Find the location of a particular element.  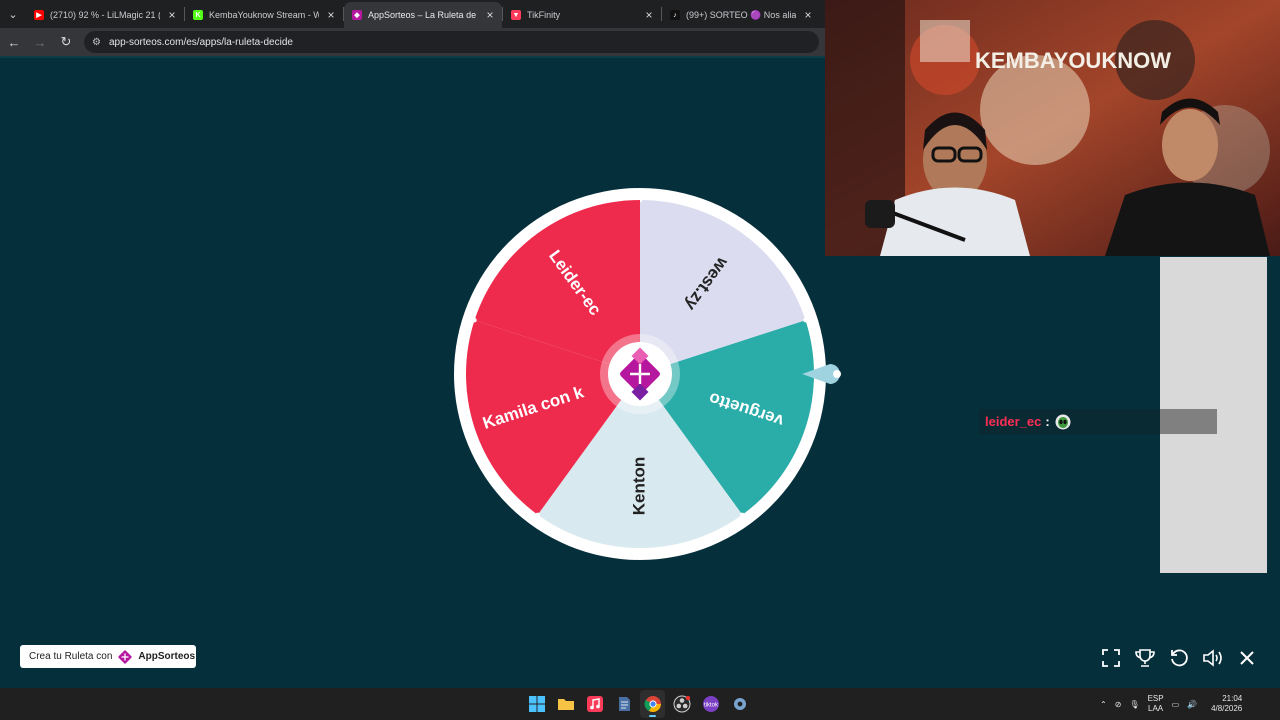

obs-icon is located at coordinates (681, 704).